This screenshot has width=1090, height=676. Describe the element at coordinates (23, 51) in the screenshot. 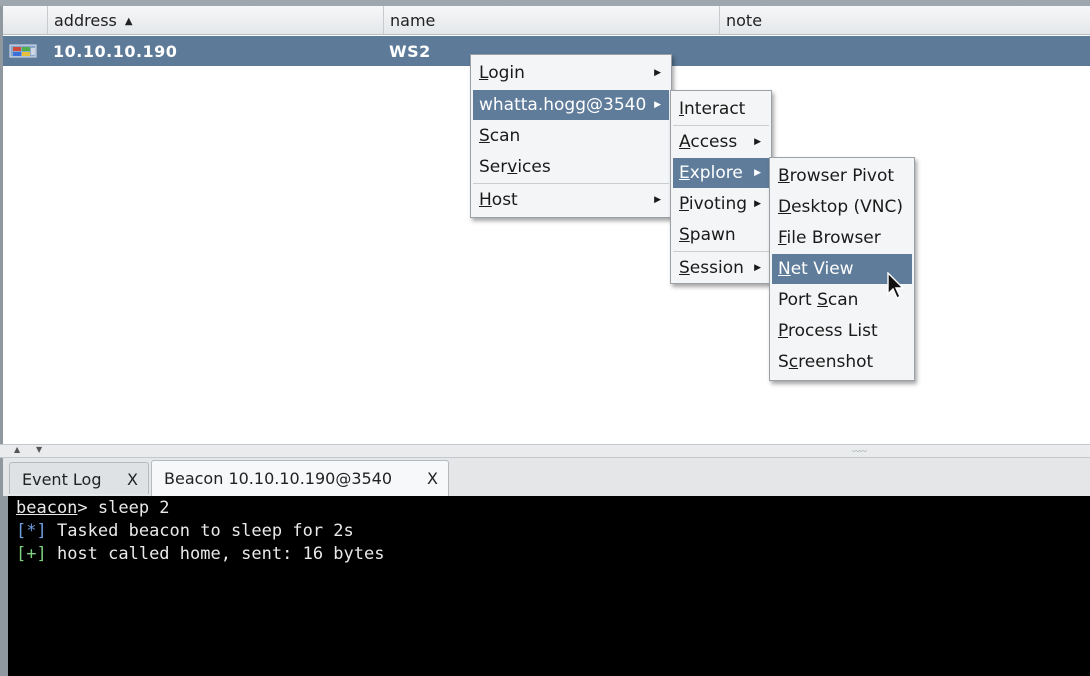

I see `windows-host-icon` at that location.